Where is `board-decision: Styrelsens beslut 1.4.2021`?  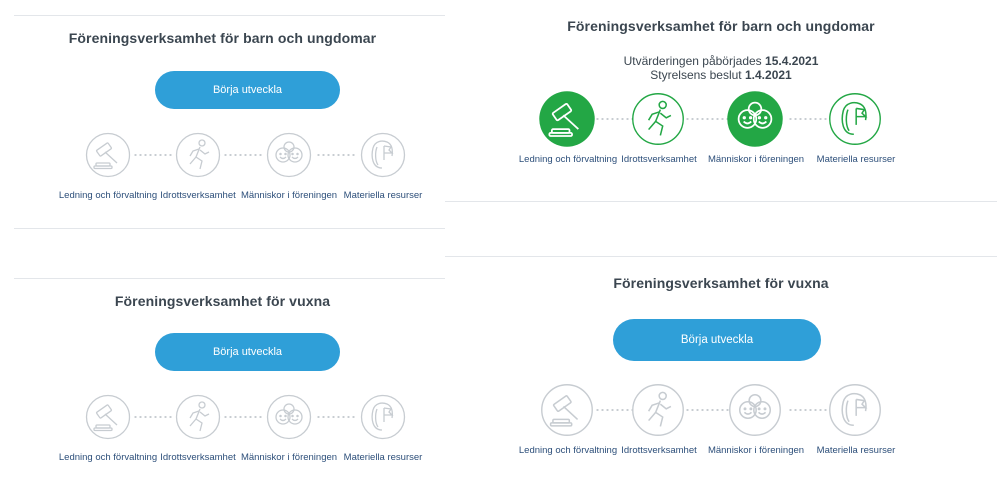
board-decision: Styrelsens beslut 1.4.2021 is located at coordinates (721, 75).